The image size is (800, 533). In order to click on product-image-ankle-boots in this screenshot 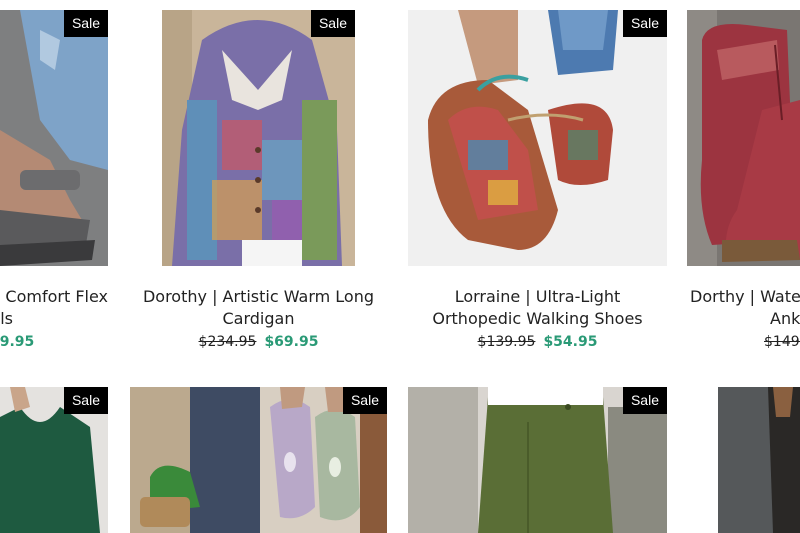, I will do `click(743, 138)`.